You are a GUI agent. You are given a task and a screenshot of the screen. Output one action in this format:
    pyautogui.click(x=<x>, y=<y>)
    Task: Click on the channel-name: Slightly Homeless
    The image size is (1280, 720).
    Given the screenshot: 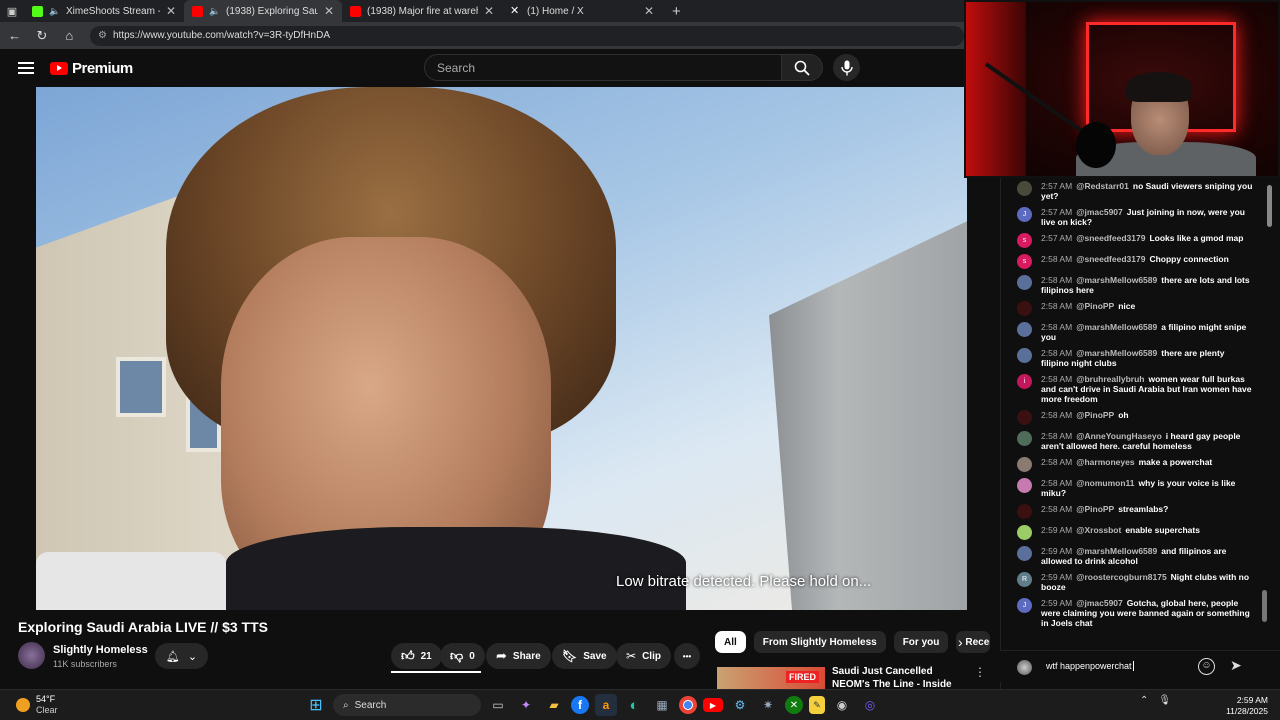 What is the action you would take?
    pyautogui.click(x=100, y=650)
    